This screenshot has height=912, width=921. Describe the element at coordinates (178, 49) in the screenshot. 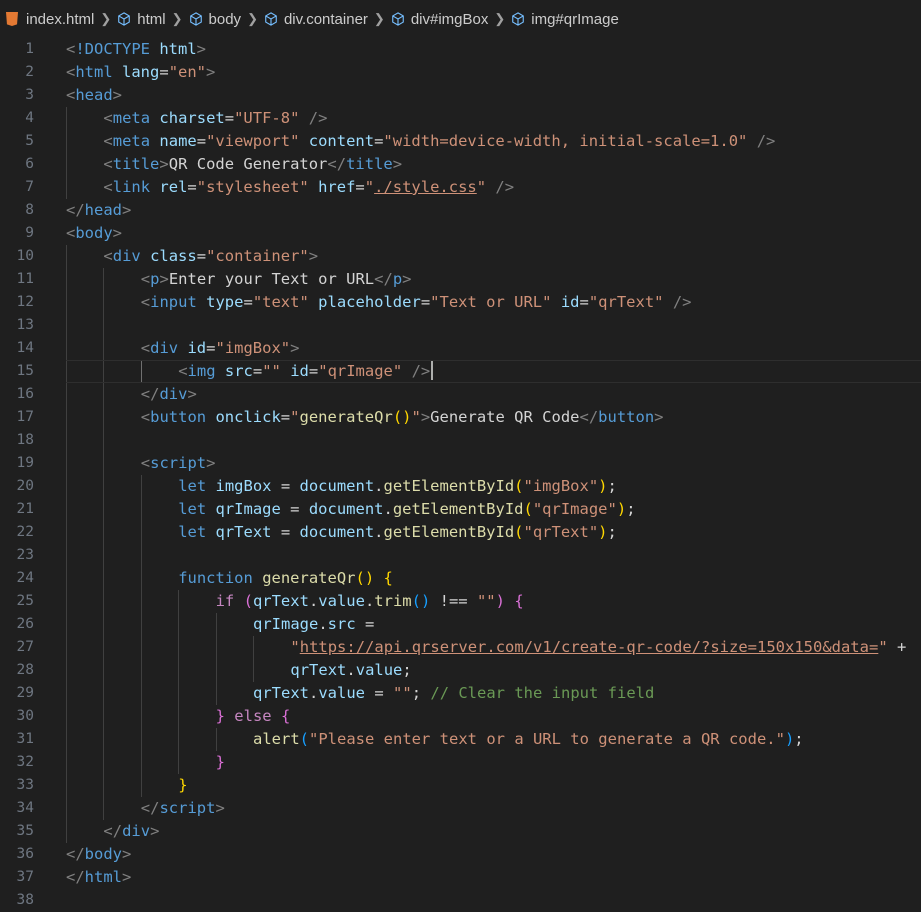

I see `code-token: html` at that location.